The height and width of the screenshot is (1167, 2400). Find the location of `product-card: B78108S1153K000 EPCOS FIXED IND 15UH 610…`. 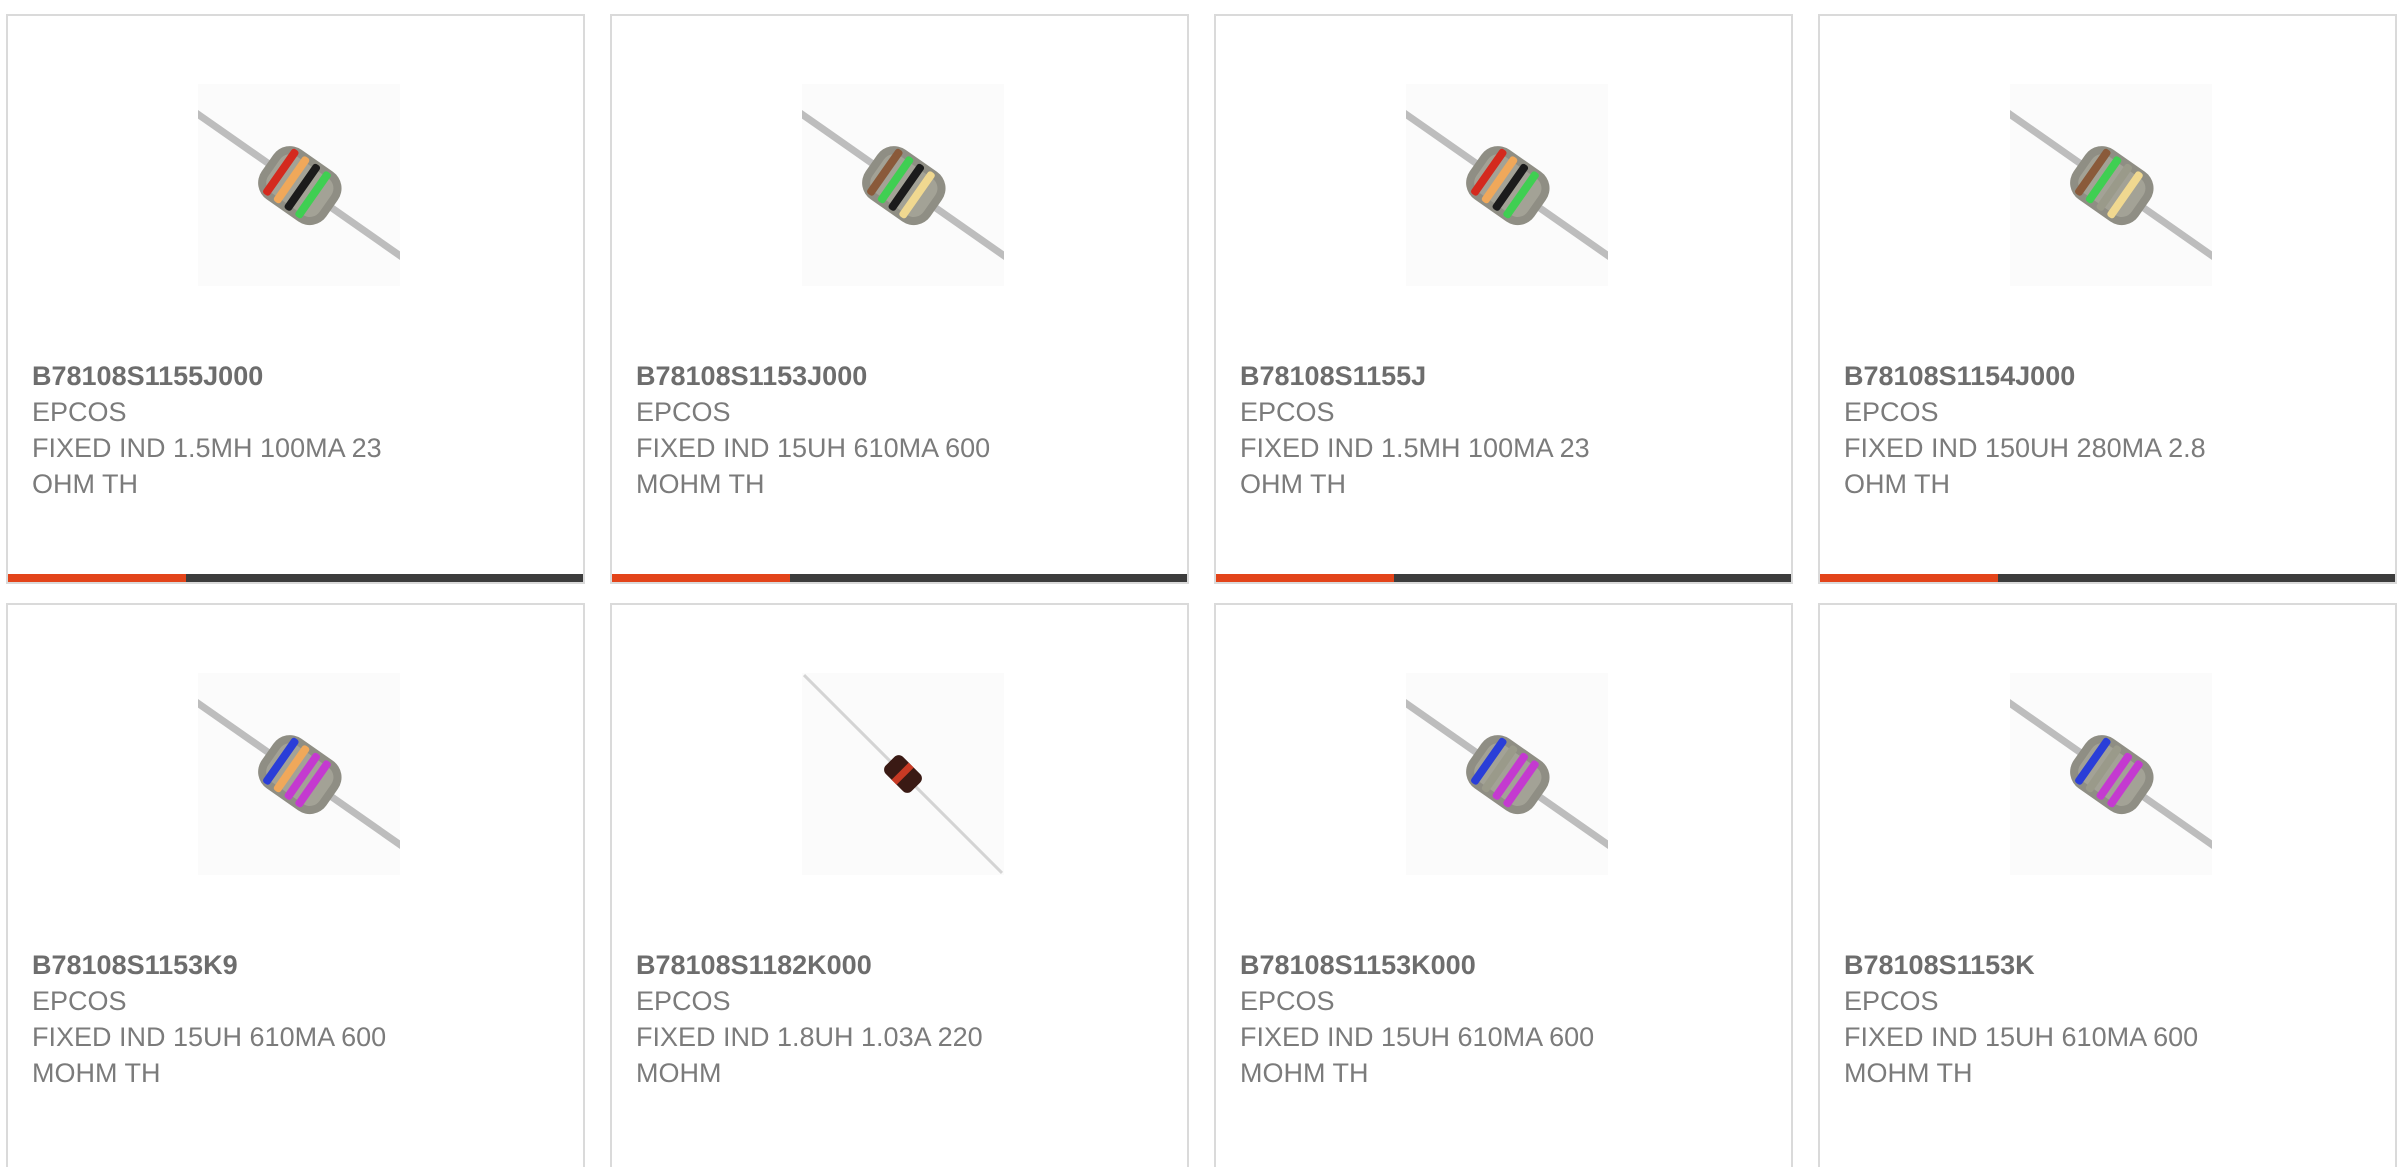

product-card: B78108S1153K000 EPCOS FIXED IND 15UH 610… is located at coordinates (1503, 885).